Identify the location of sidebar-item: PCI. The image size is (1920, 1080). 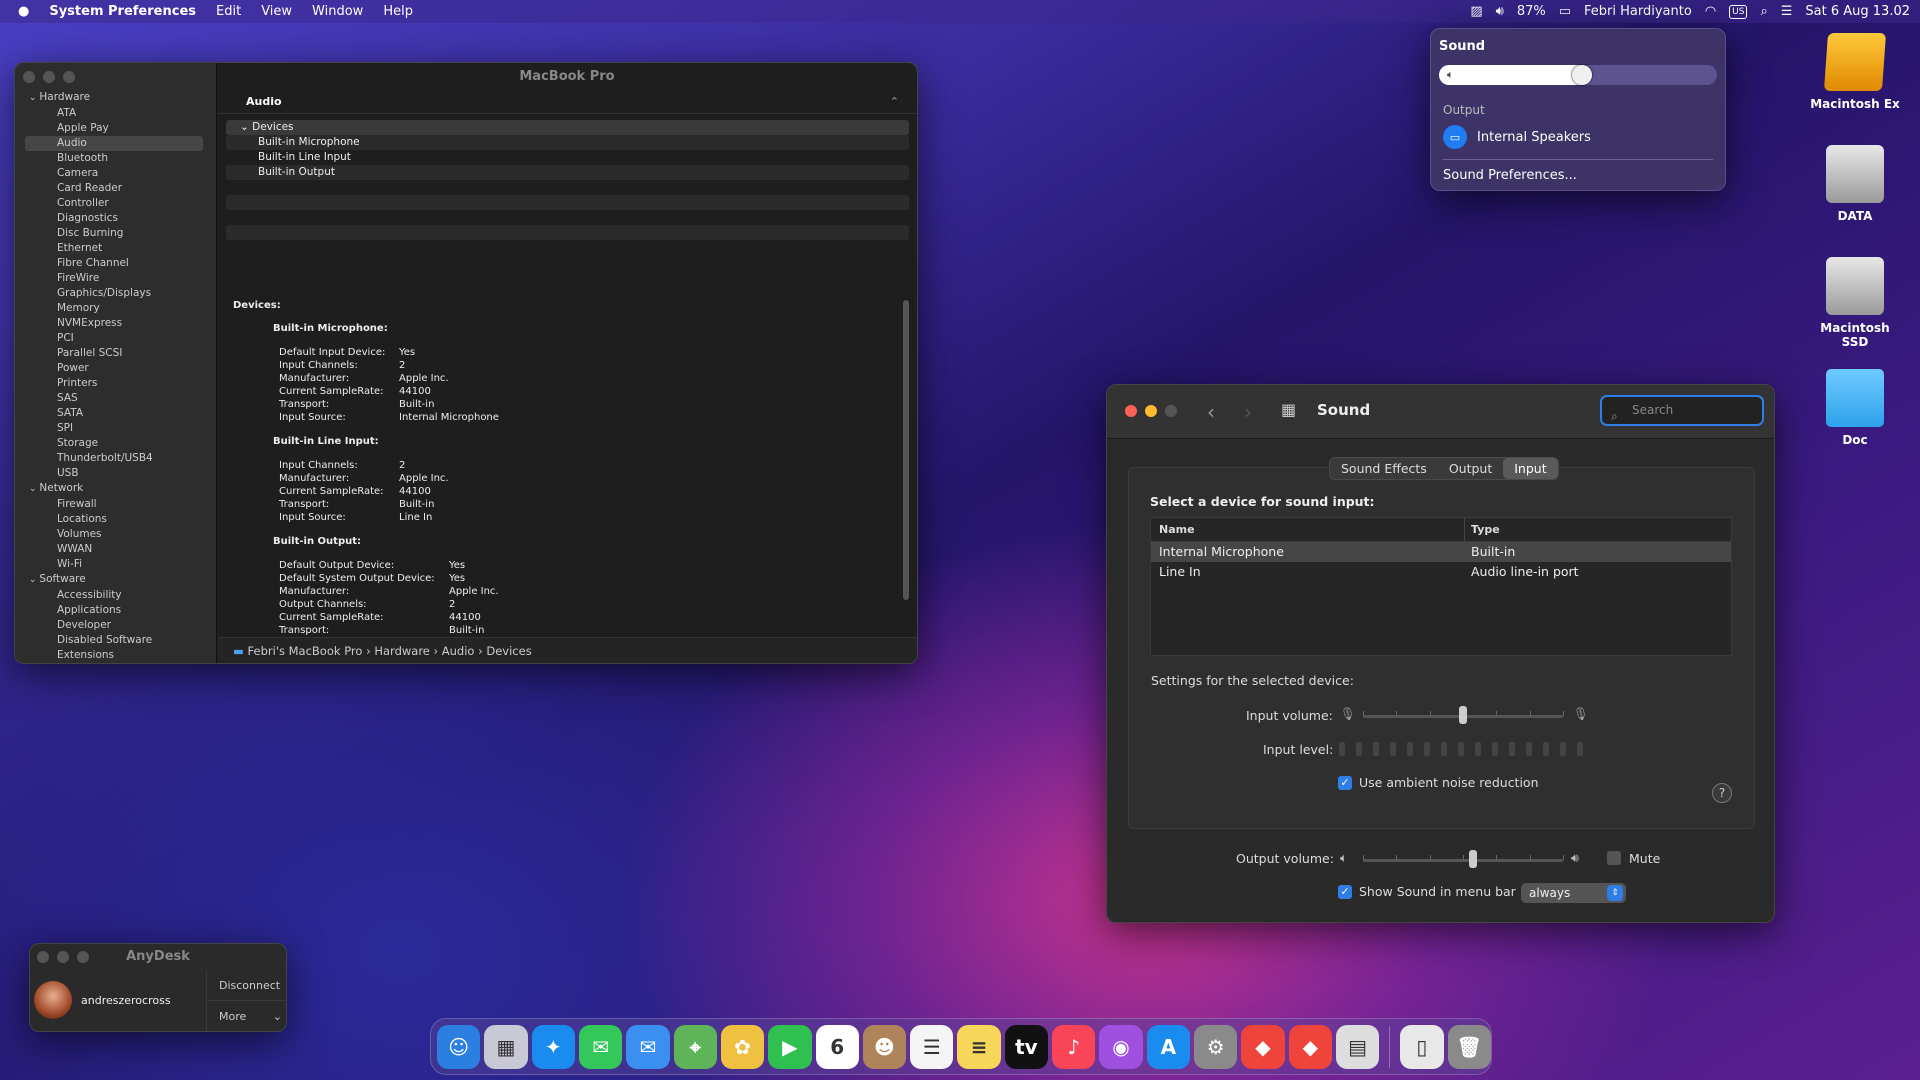
(116, 338).